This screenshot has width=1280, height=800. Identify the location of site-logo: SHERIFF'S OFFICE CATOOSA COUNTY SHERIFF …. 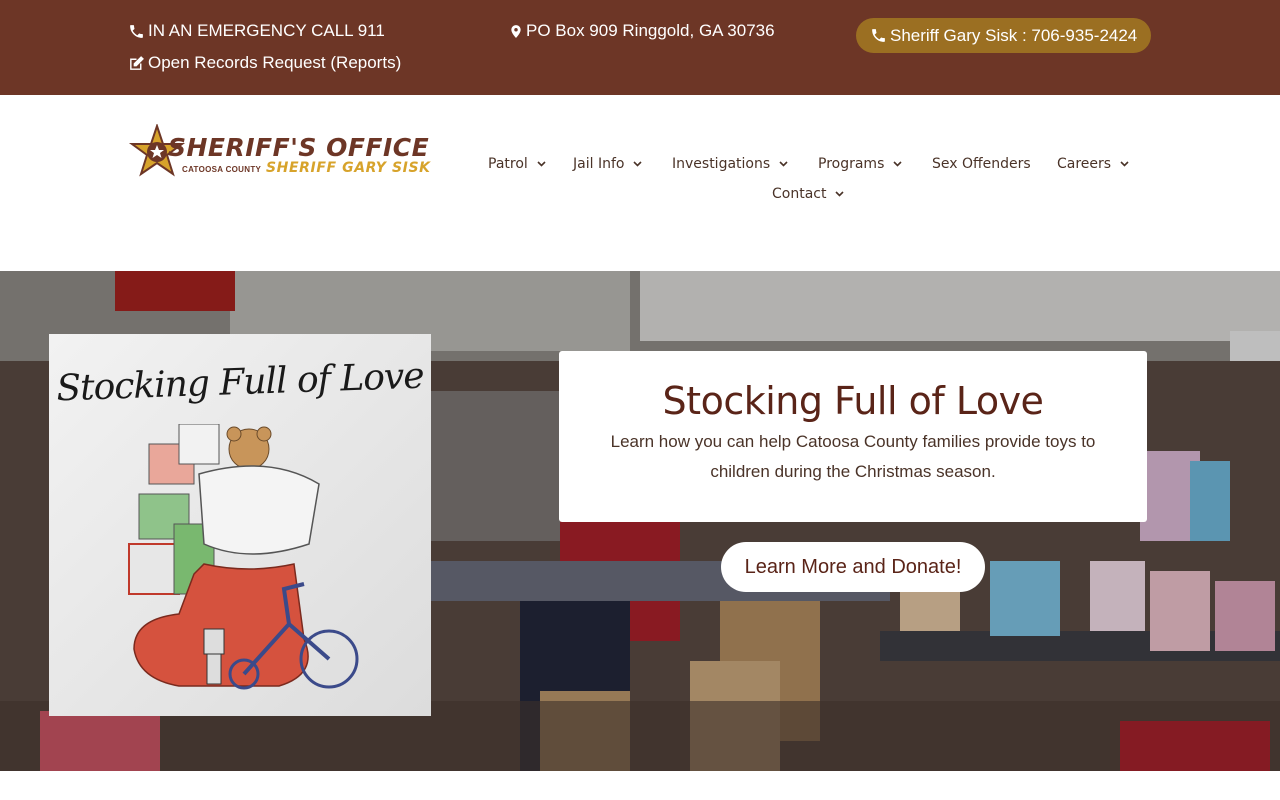
(299, 154).